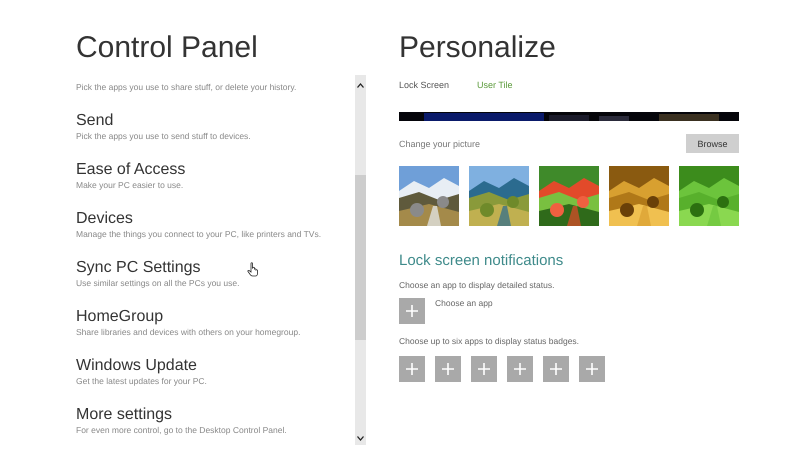 The height and width of the screenshot is (450, 800). I want to click on settings-item-description: Use similar settings on all the PCs you use., so click(158, 283).